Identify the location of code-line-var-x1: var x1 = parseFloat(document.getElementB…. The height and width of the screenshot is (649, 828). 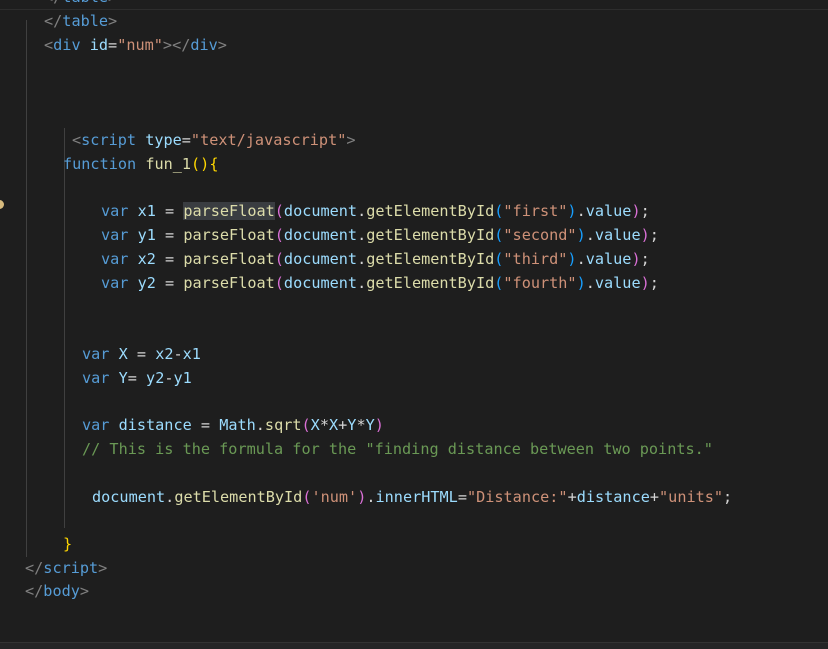
(375, 211).